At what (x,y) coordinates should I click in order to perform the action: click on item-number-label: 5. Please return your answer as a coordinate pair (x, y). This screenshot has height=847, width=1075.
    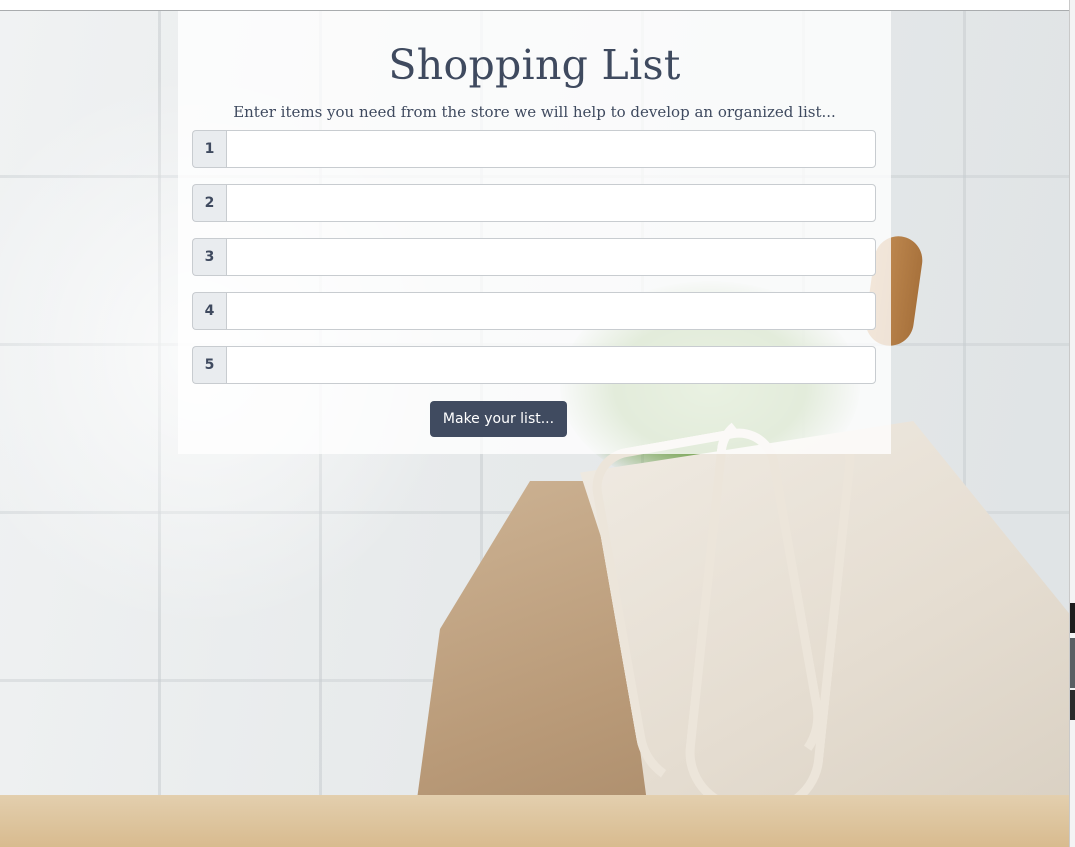
    Looking at the image, I should click on (209, 365).